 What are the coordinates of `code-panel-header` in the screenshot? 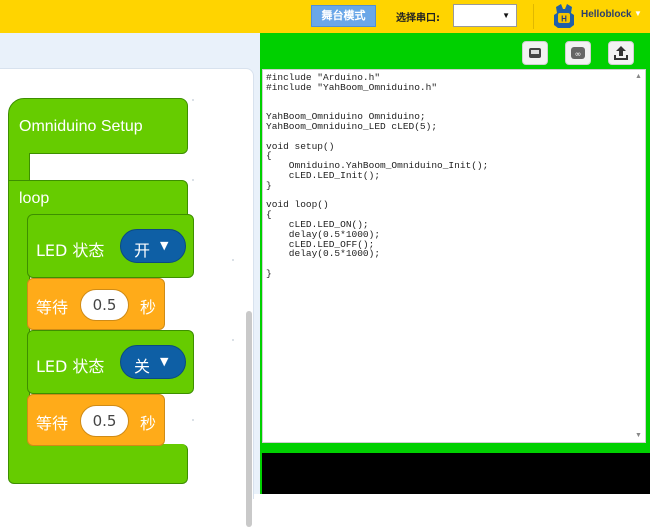 It's located at (455, 51).